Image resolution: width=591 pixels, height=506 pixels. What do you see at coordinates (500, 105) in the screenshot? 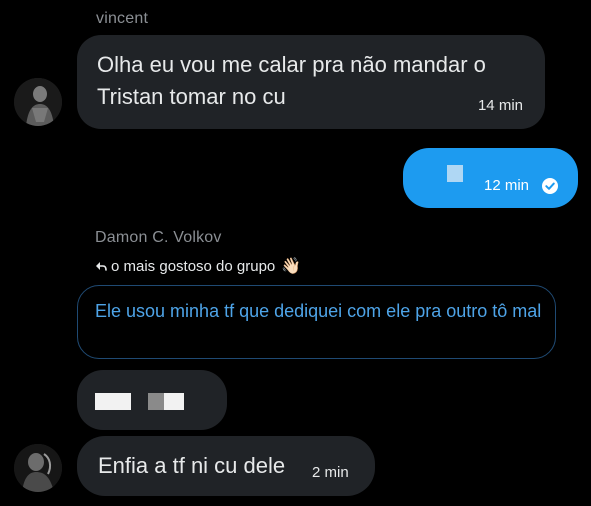
I see `message-time: 14 min` at bounding box center [500, 105].